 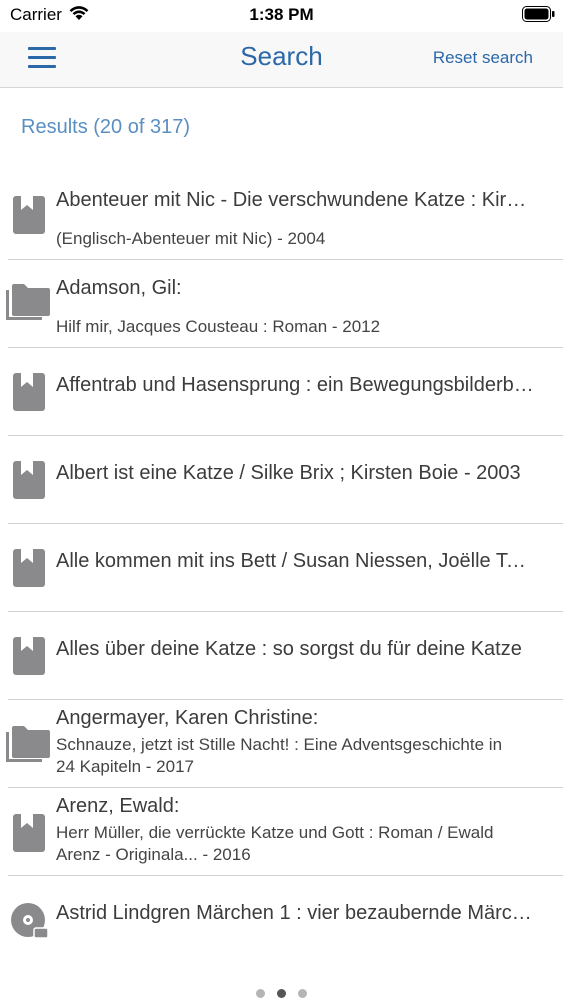 I want to click on page-dot-active, so click(x=281, y=993).